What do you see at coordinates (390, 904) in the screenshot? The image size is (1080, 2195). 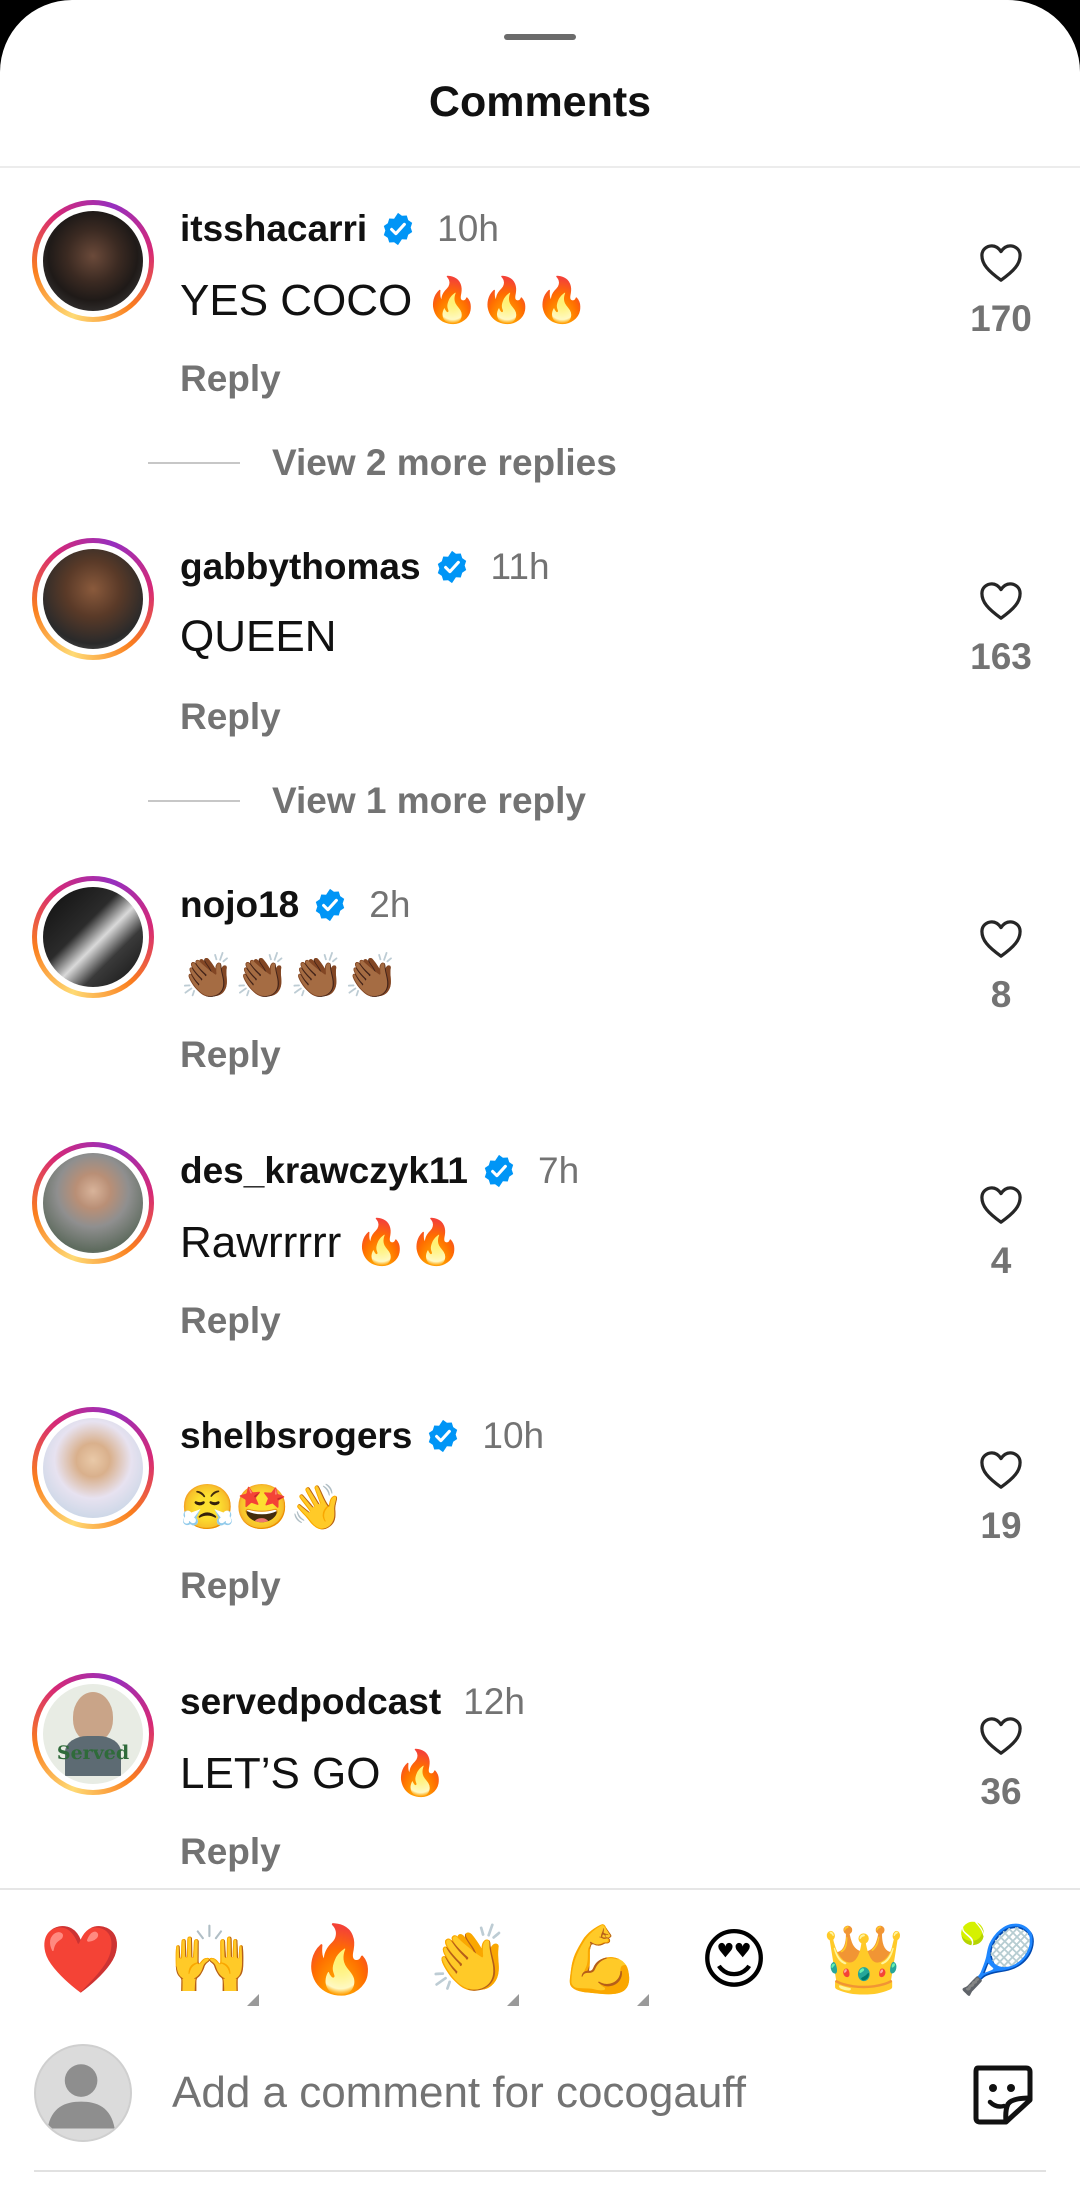 I see `comment-time: 2h` at bounding box center [390, 904].